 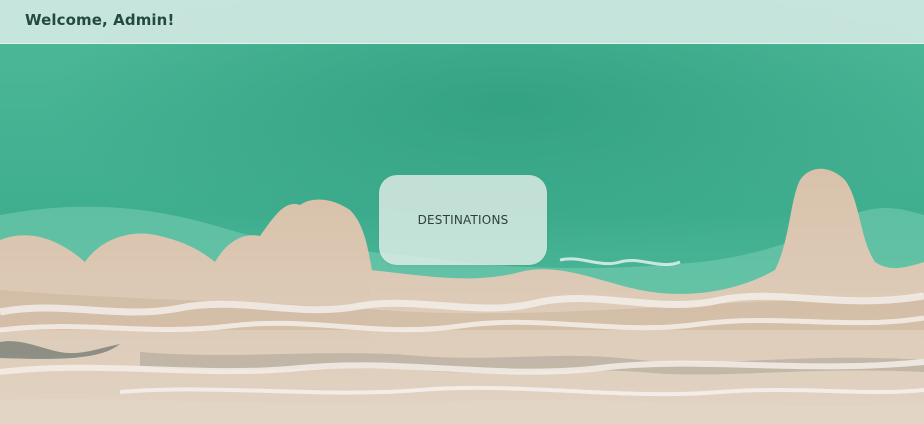 What do you see at coordinates (462, 22) in the screenshot?
I see `top-header-bar: Welcome, Admin!` at bounding box center [462, 22].